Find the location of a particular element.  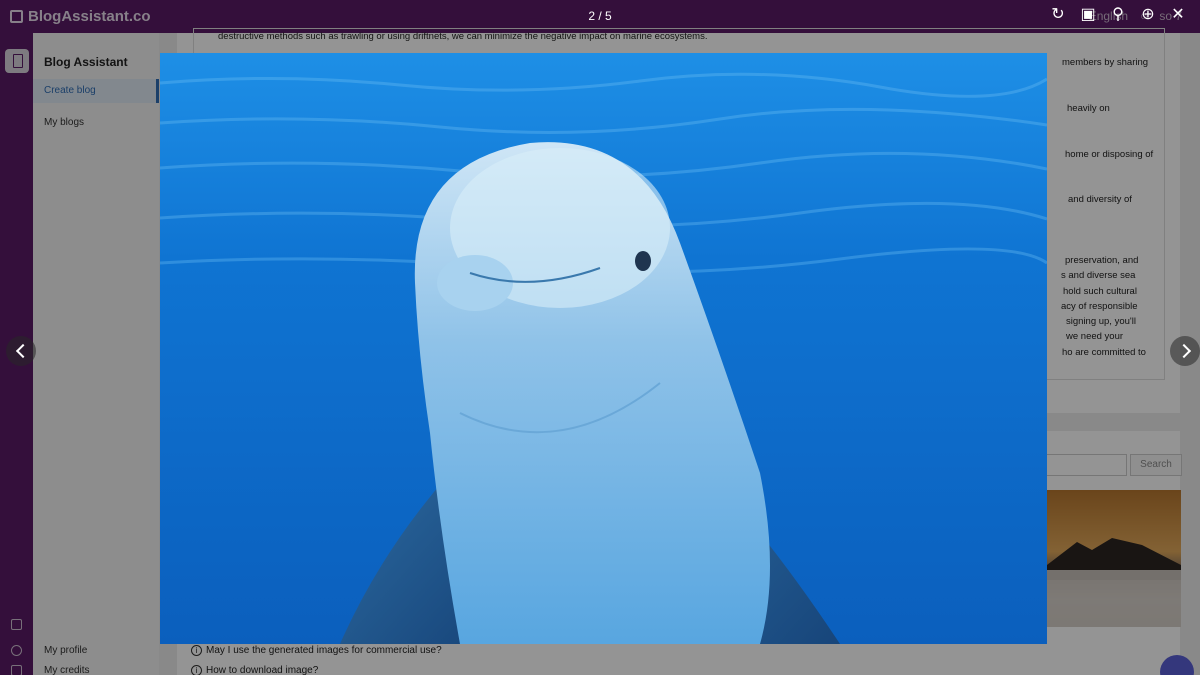

close-icon: ✕ is located at coordinates (1178, 15).